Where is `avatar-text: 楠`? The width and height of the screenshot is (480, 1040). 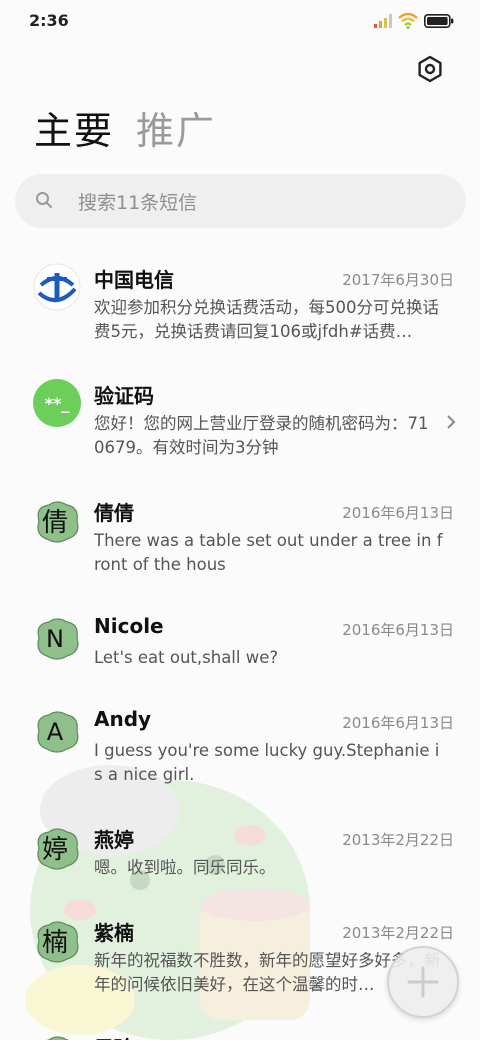 avatar-text: 楠 is located at coordinates (55, 943).